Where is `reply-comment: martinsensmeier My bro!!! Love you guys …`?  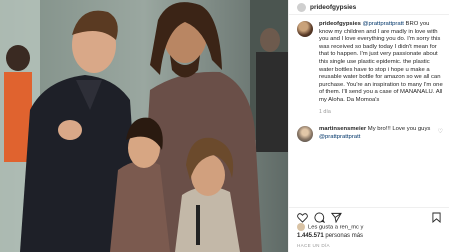 reply-comment: martinsensmeier My bro!!! Love you guys … is located at coordinates (369, 134).